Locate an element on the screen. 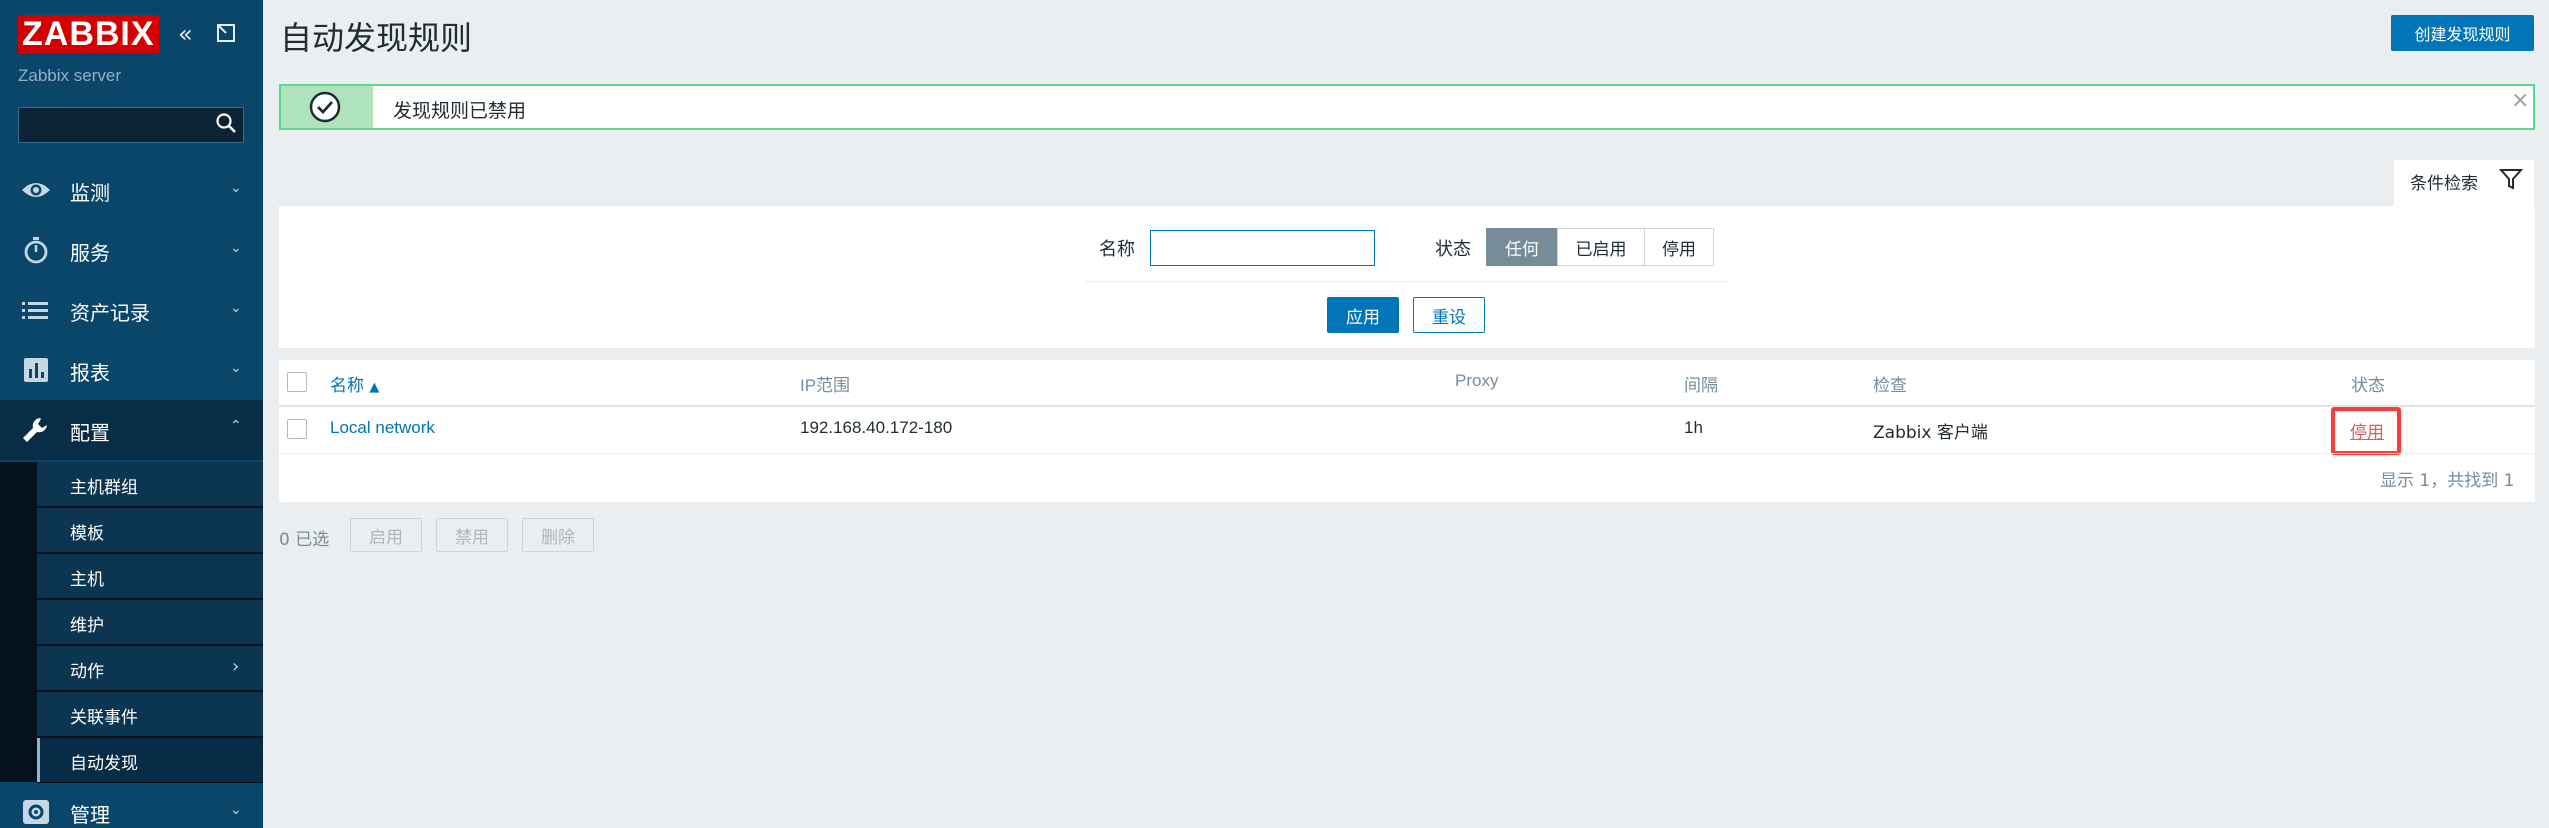 The image size is (2549, 828). nav-item-services: 服务 ⌄ is located at coordinates (131, 250).